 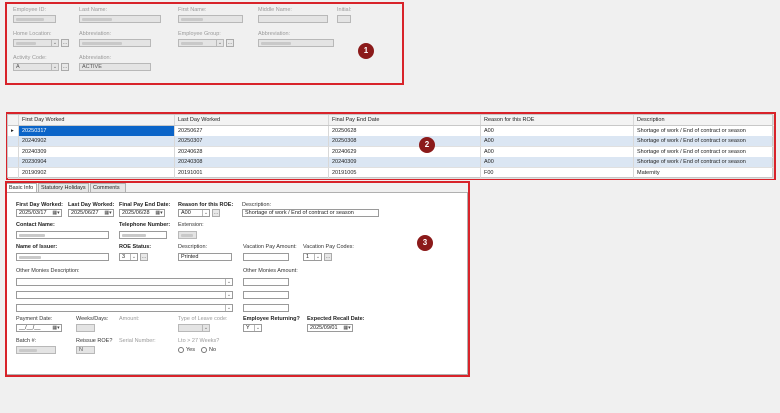 What do you see at coordinates (97, 142) in the screenshot?
I see `table-cell: 20240902` at bounding box center [97, 142].